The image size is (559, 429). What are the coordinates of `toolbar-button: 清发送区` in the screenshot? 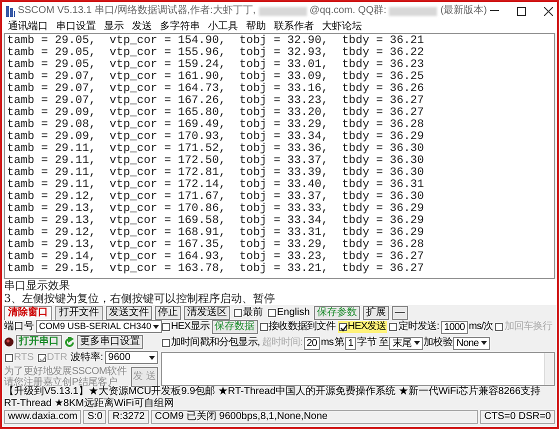 It's located at (207, 313).